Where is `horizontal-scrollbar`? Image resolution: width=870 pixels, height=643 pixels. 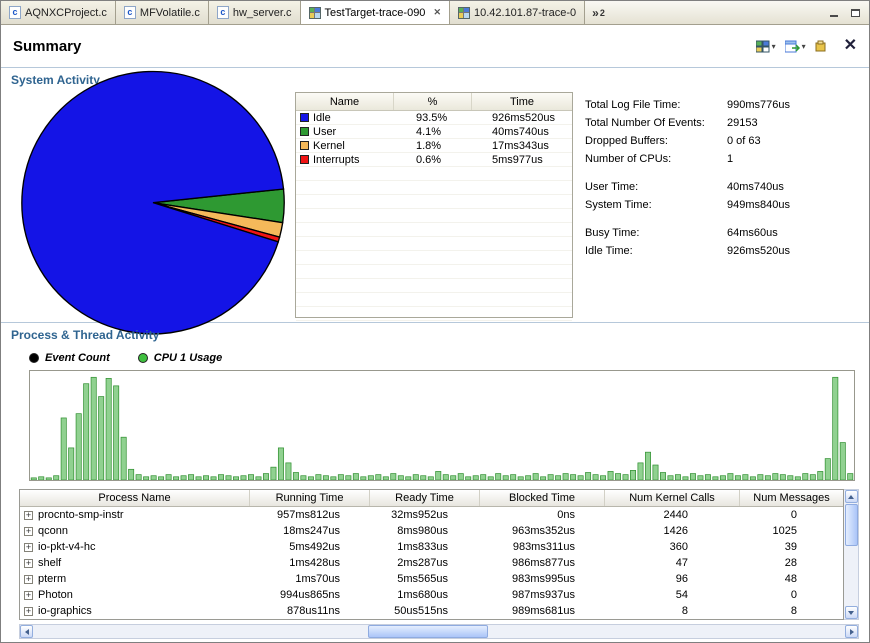
horizontal-scrollbar is located at coordinates (439, 631).